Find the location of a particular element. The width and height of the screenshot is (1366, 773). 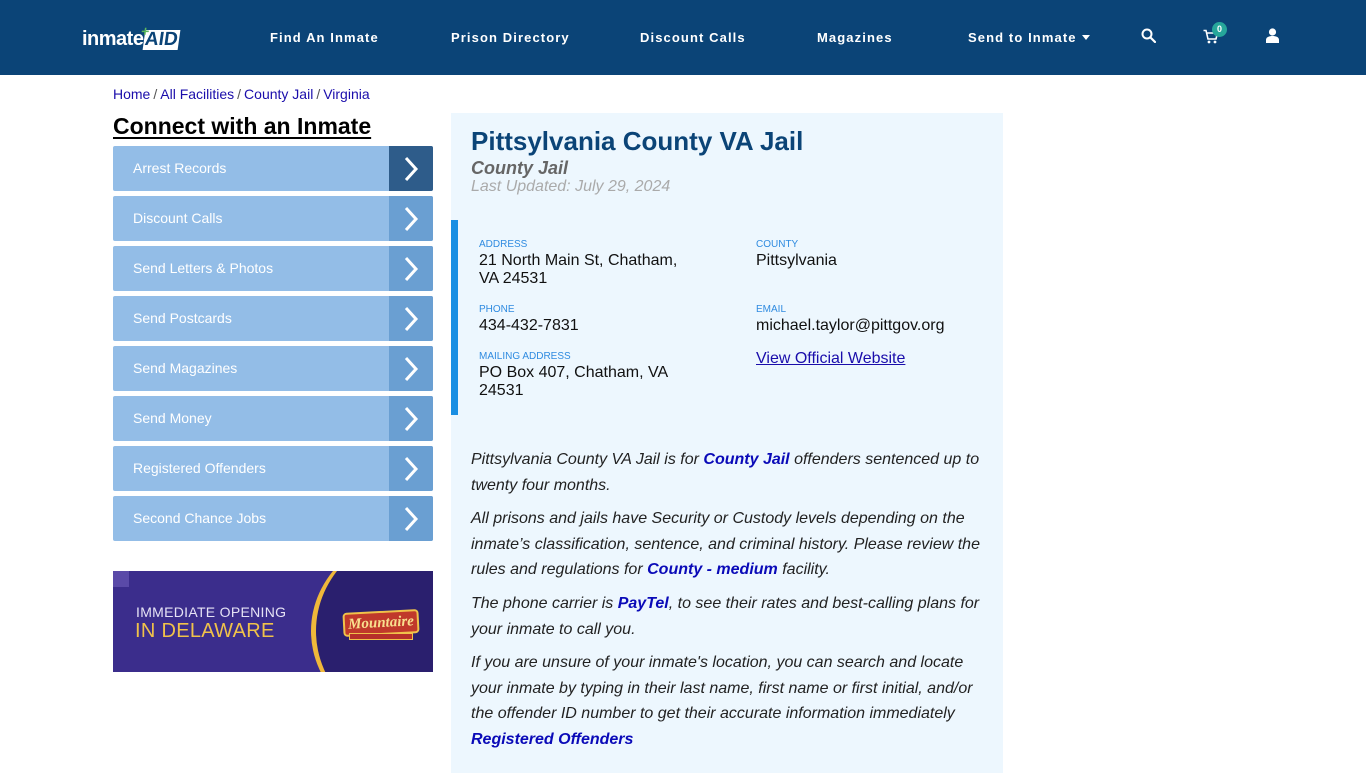

breadcrumb: Home / All Facilities / County Jail / Virginia is located at coordinates (241, 94).